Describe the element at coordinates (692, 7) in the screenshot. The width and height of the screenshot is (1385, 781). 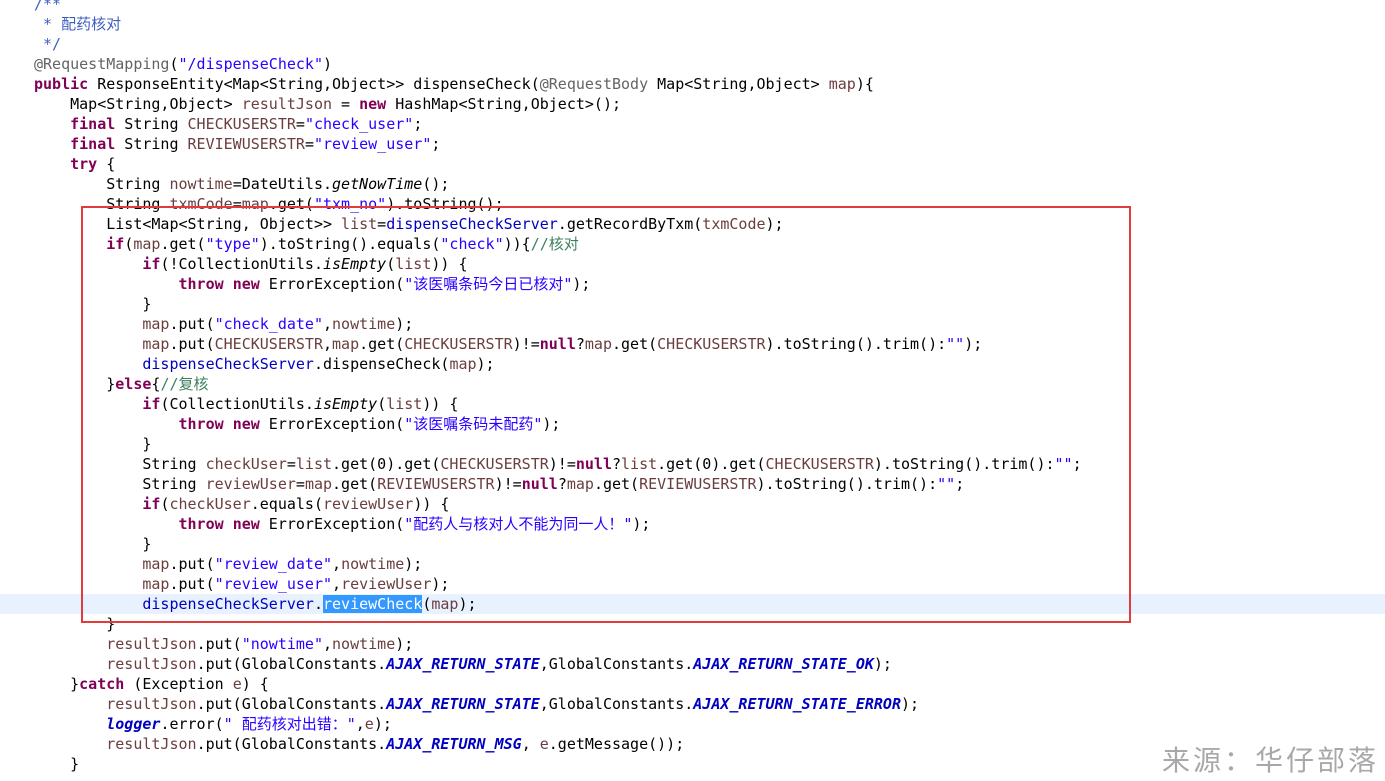
I see `code-line: /**` at that location.